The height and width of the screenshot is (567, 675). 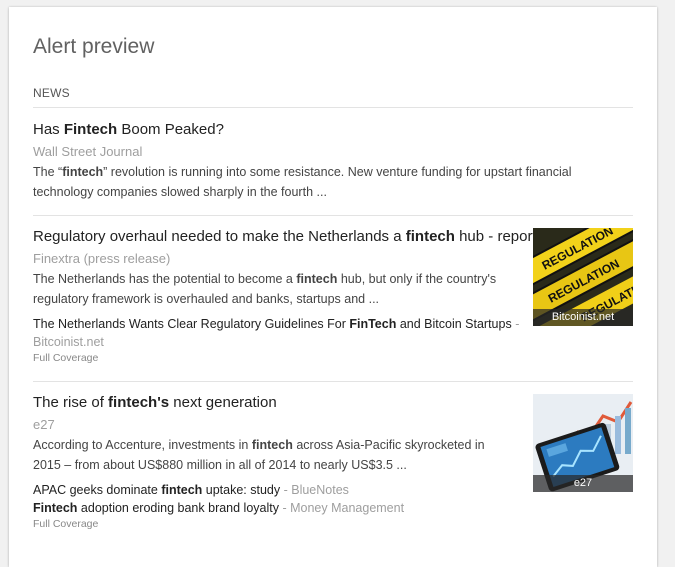 What do you see at coordinates (583, 443) in the screenshot?
I see `article-3-thumbnail: e27` at bounding box center [583, 443].